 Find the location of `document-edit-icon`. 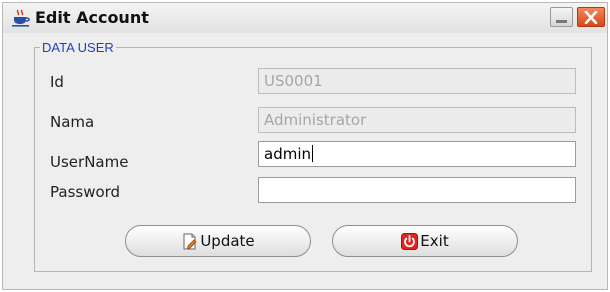

document-edit-icon is located at coordinates (190, 241).